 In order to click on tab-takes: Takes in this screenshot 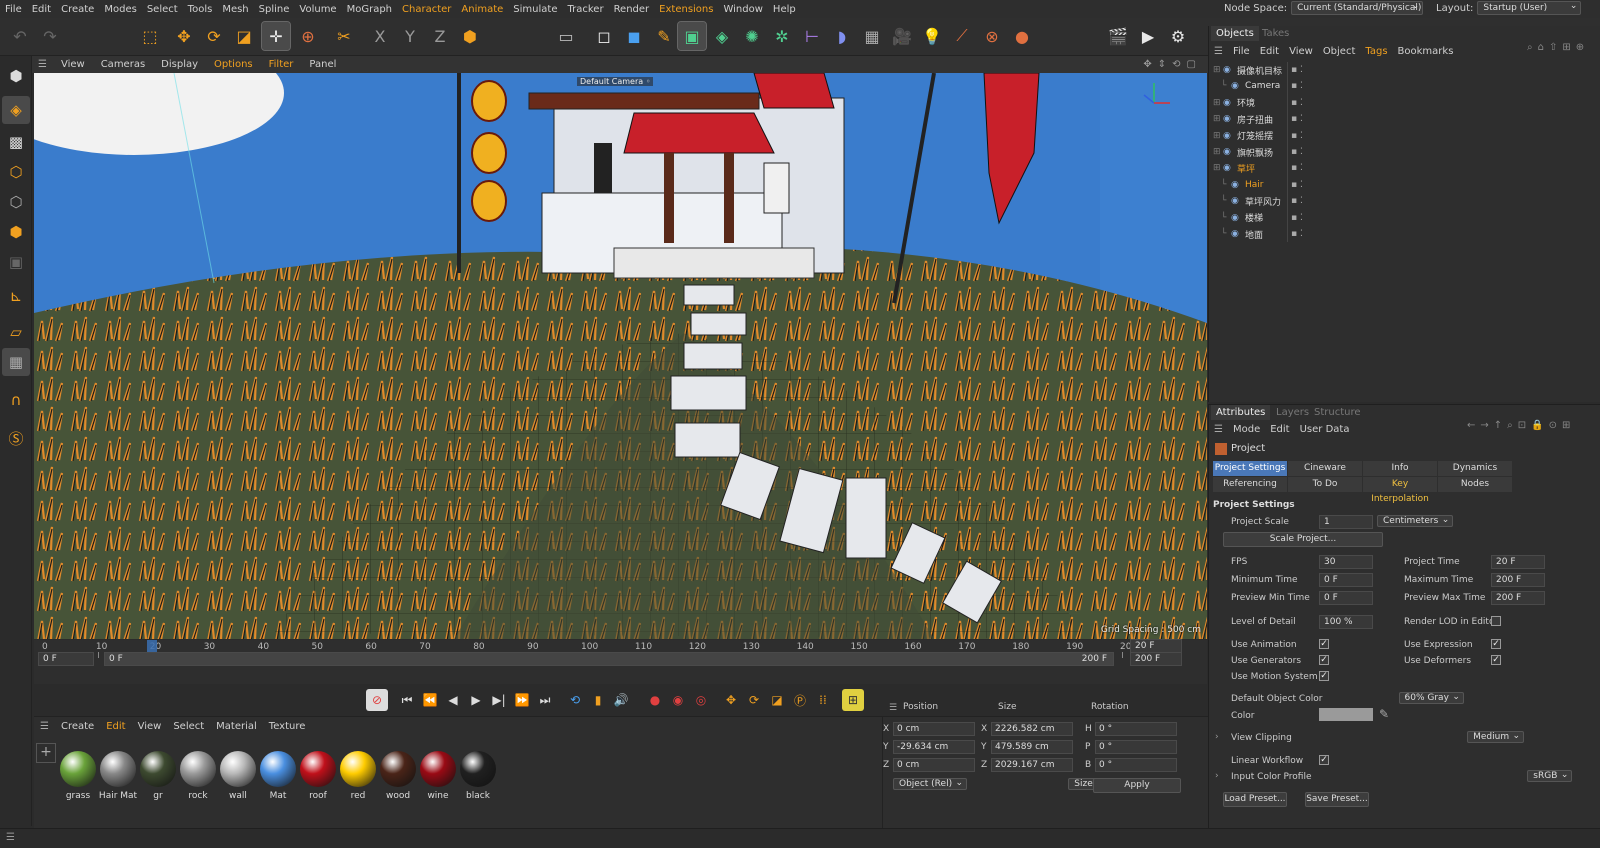, I will do `click(1275, 33)`.